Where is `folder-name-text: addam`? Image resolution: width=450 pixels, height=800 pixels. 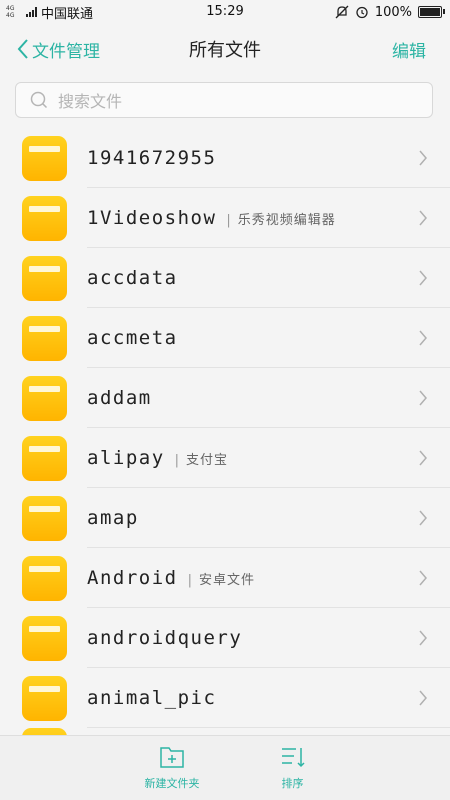
folder-name-text: addam is located at coordinates (119, 398).